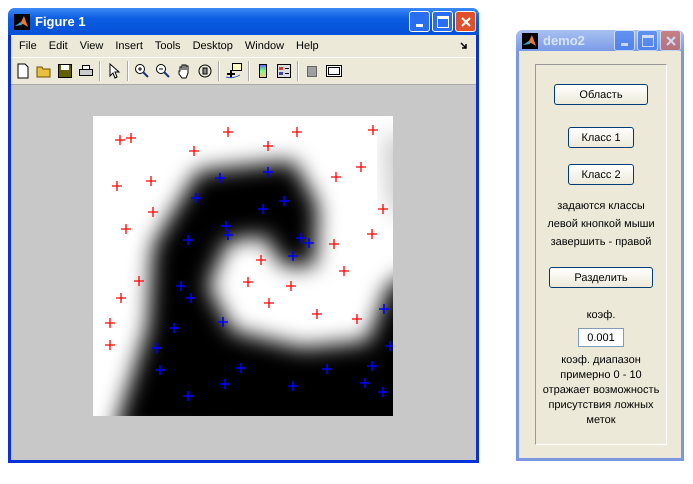  I want to click on close-button, so click(465, 21).